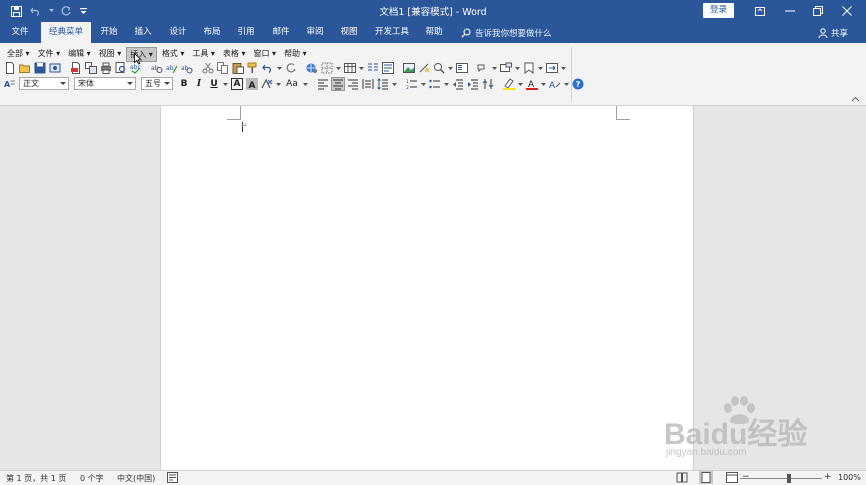 This screenshot has width=866, height=485. Describe the element at coordinates (110, 54) in the screenshot. I see `menu-view: 视图 ▾` at that location.